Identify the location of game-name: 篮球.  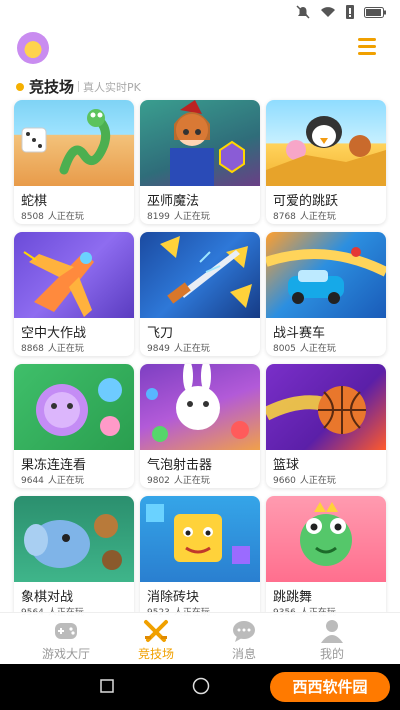
(286, 465).